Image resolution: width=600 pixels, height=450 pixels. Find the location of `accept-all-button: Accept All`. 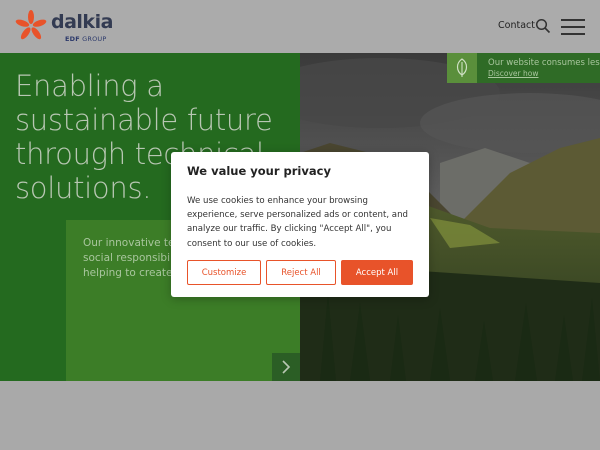

accept-all-button: Accept All is located at coordinates (377, 272).